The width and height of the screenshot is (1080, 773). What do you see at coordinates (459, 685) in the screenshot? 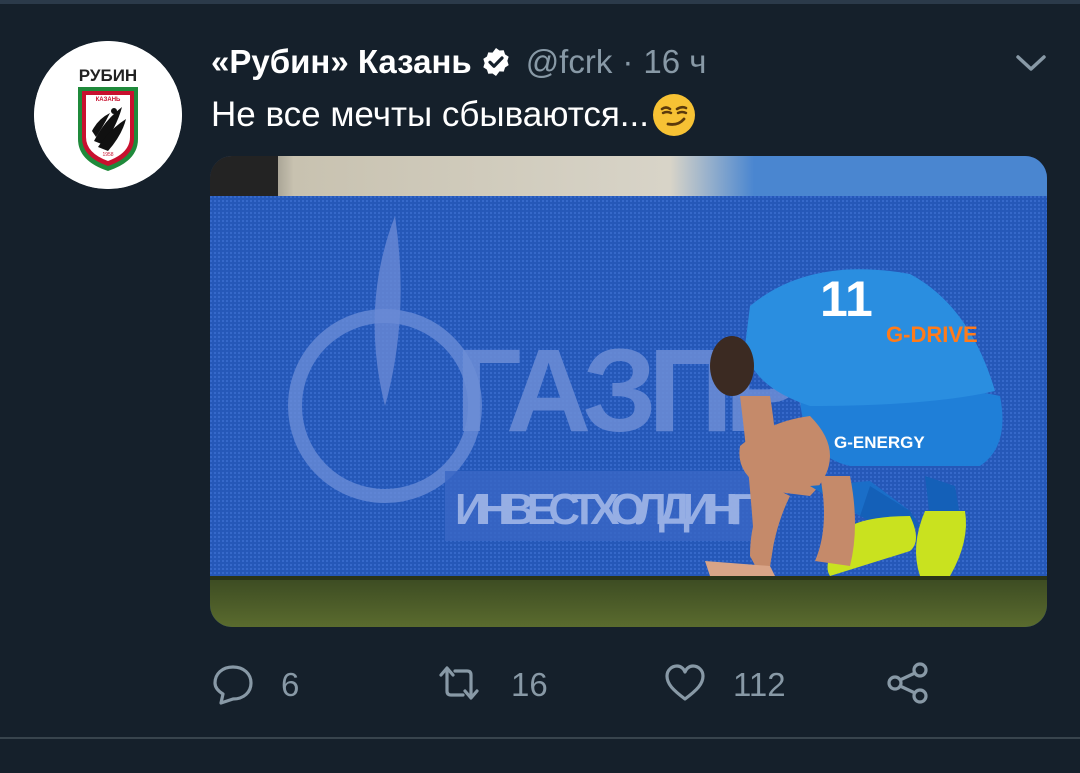
I see `retweet-icon` at bounding box center [459, 685].